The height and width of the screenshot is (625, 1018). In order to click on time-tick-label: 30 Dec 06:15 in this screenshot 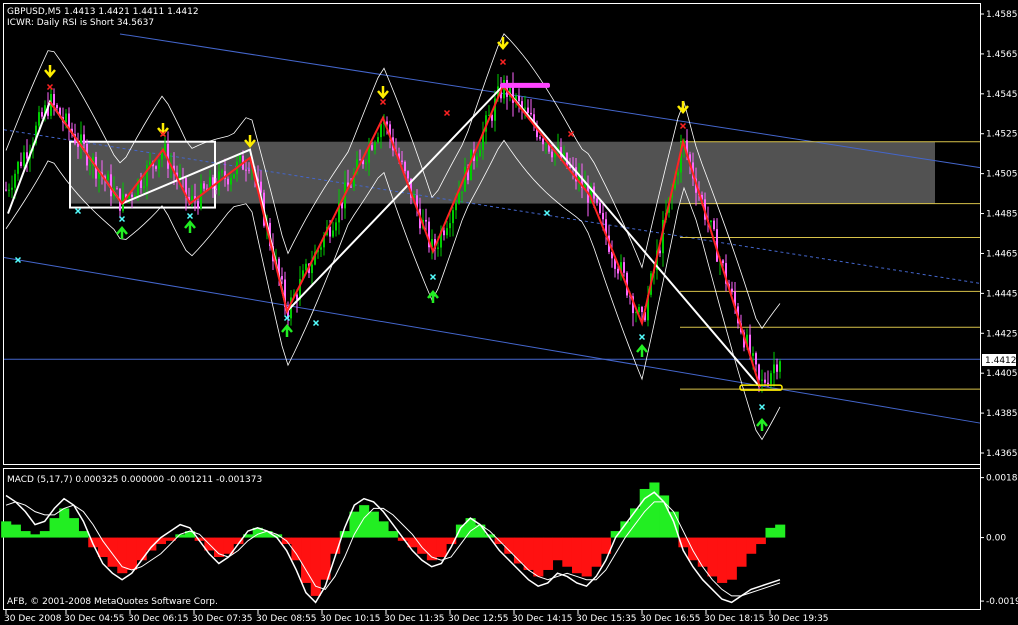, I will do `click(158, 619)`.